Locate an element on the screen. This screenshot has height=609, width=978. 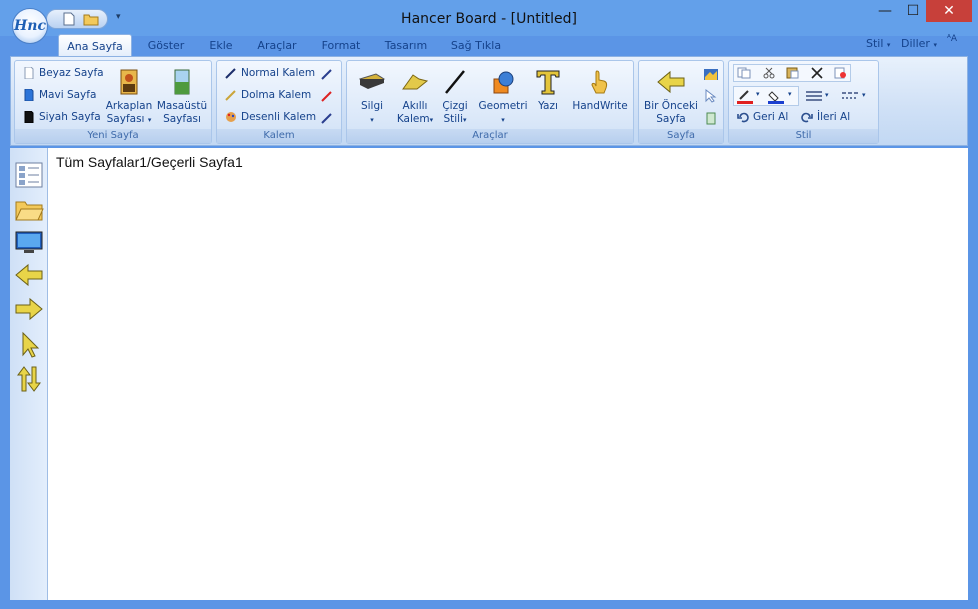
group-label-sayfa: Sayfa is located at coordinates (681, 136).